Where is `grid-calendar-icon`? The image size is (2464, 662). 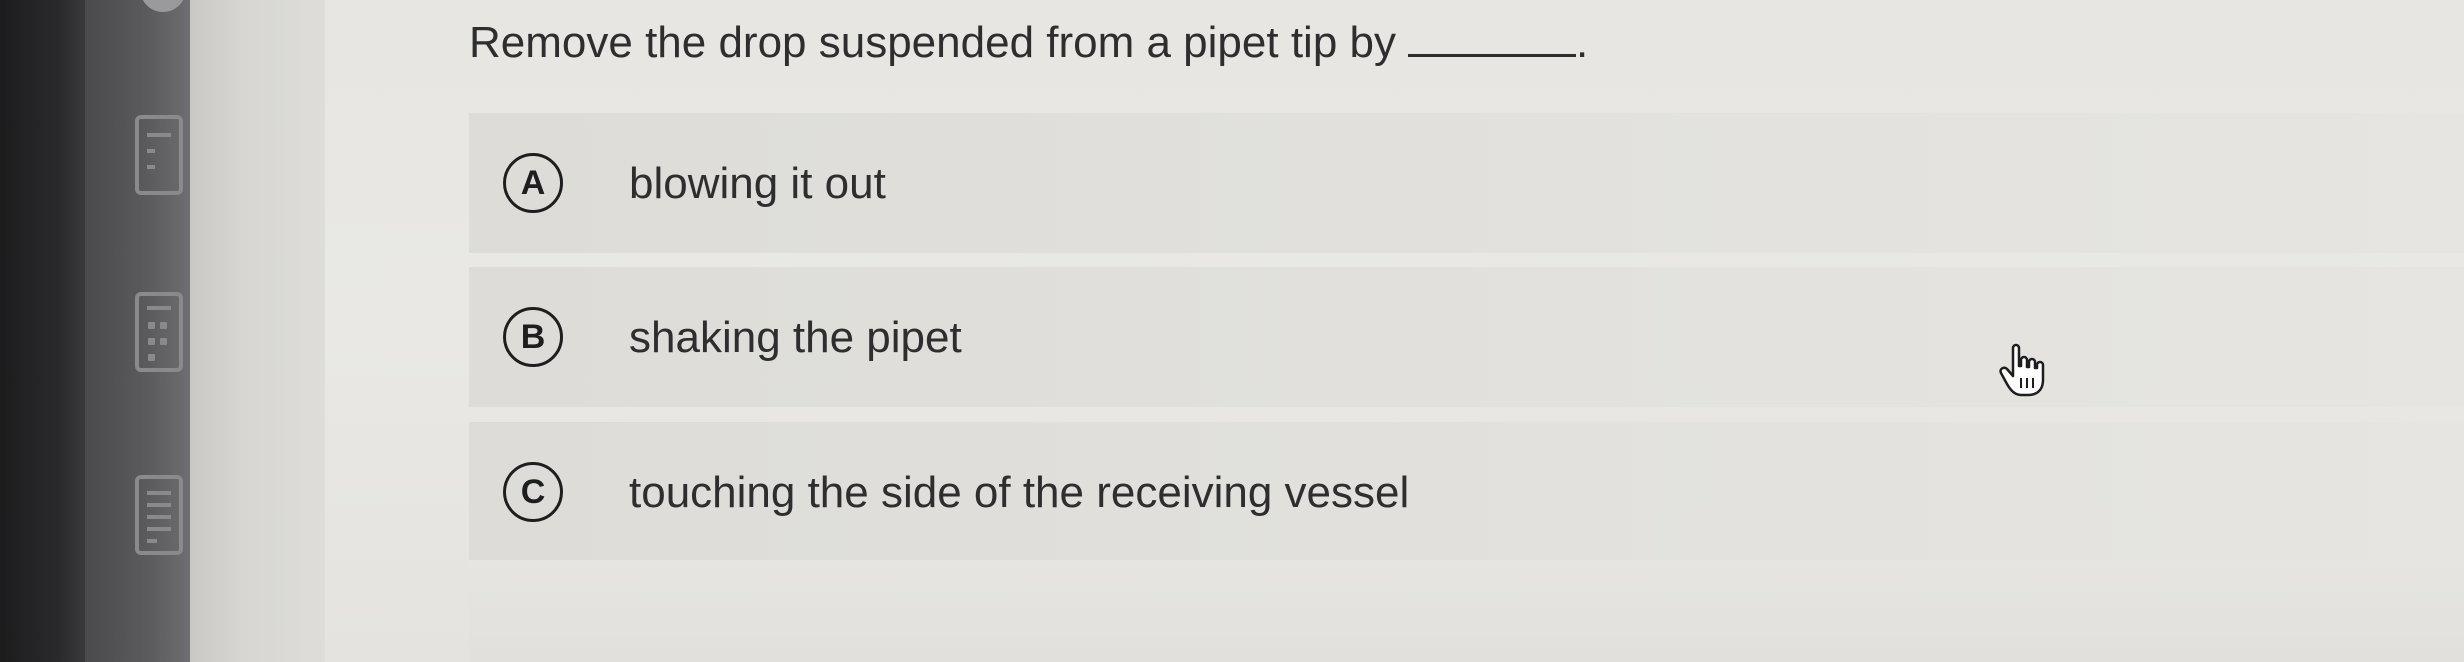
grid-calendar-icon is located at coordinates (159, 332).